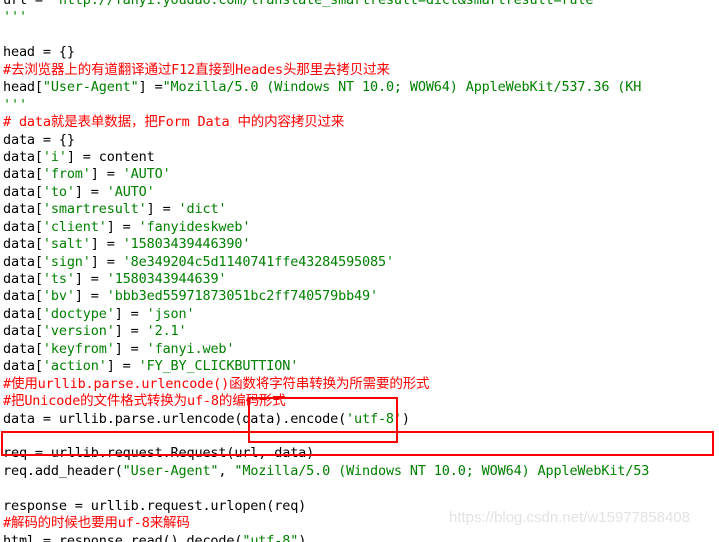 The height and width of the screenshot is (542, 719). I want to click on code-token-comment: # data就是表单数据，把Form Data 中的内容拷贝过来, so click(174, 122).